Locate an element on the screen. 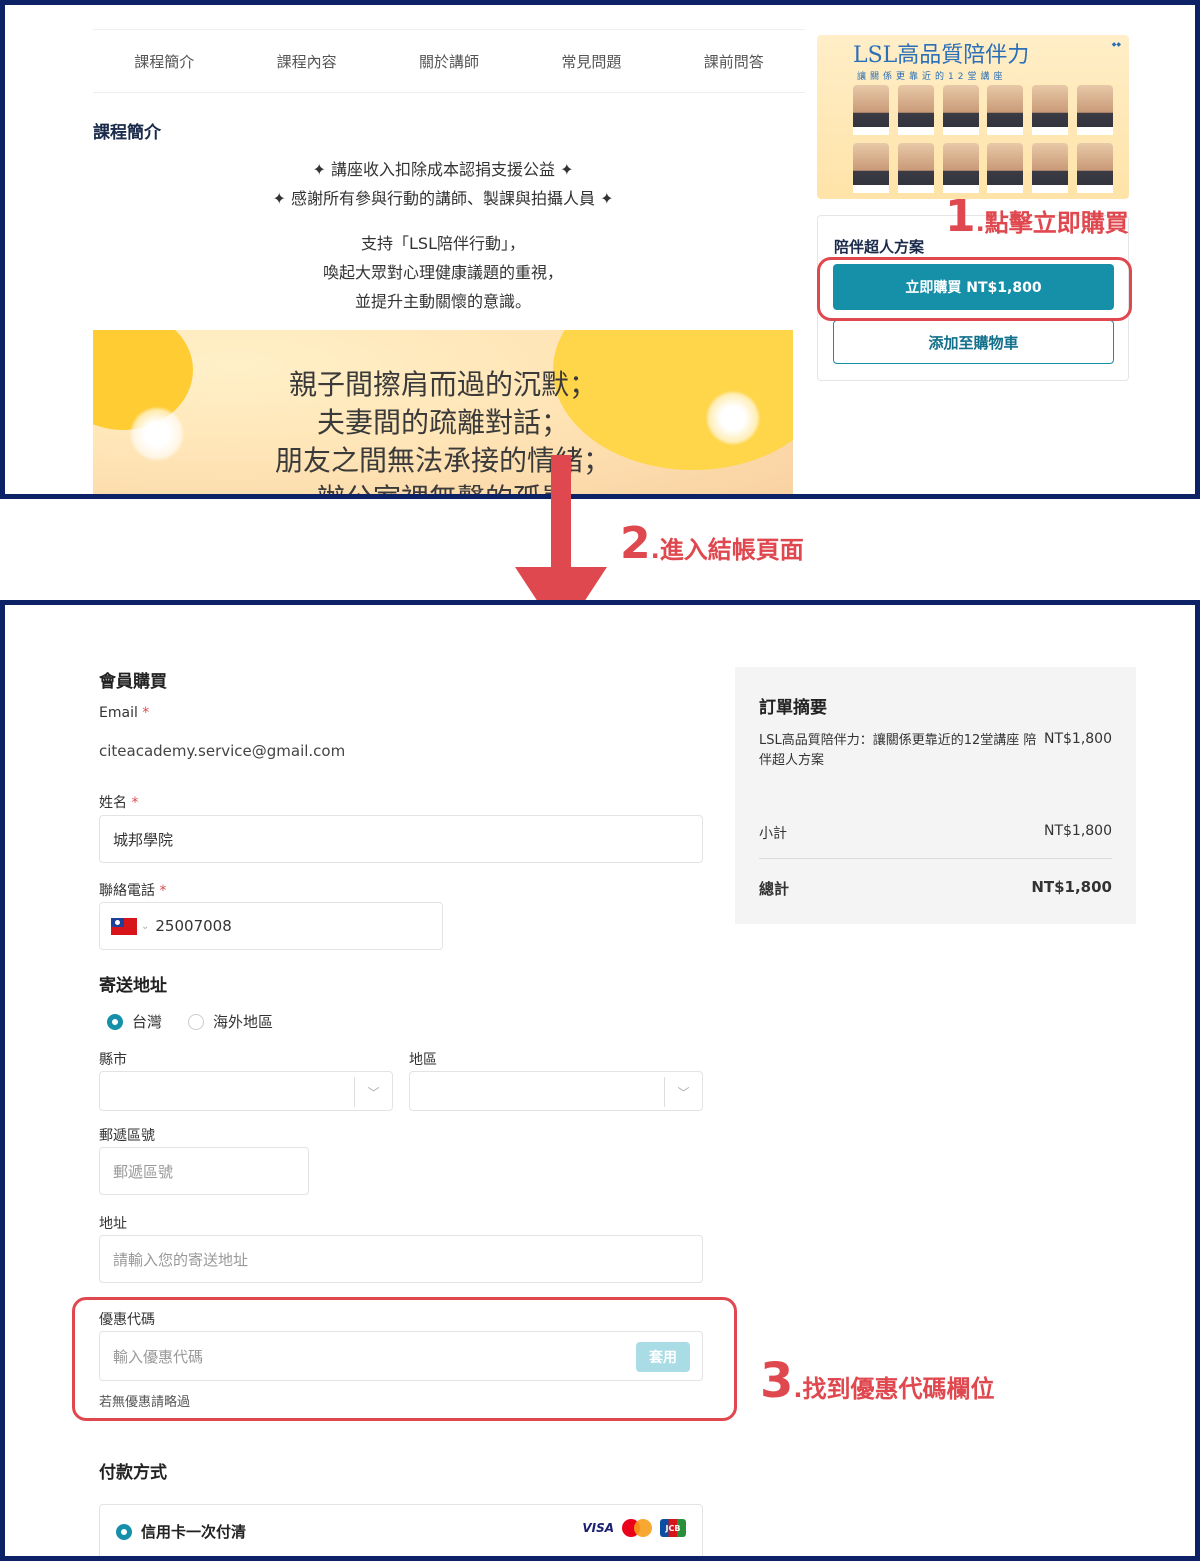 The width and height of the screenshot is (1200, 1561). course-poster-image: LSL高品質陪伴力 讓關係更靠近的12堂講座 ◆◆ is located at coordinates (973, 117).